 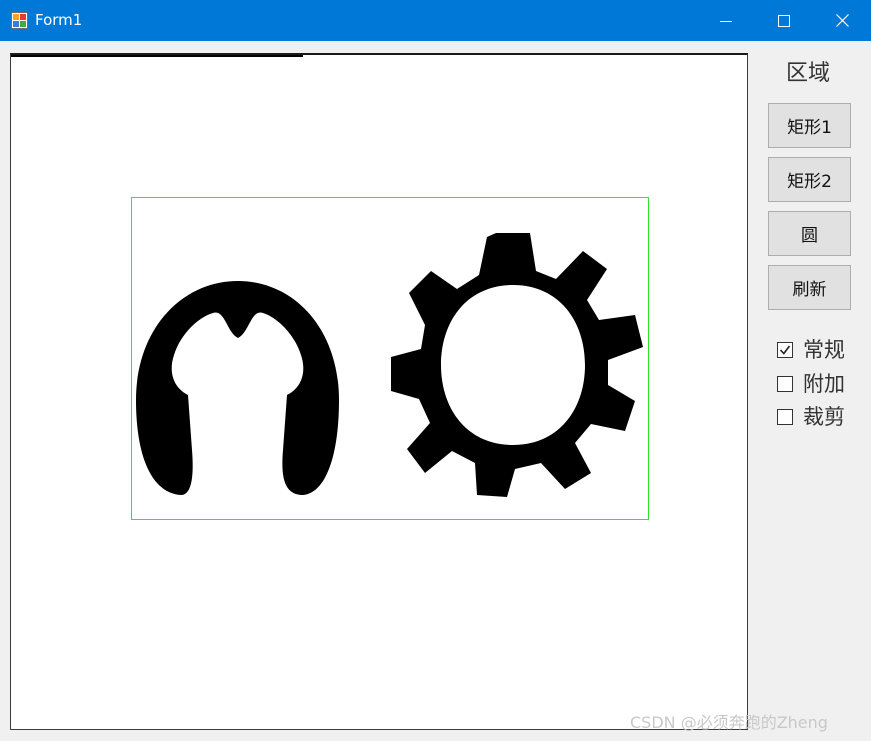 I want to click on window-title: Form1, so click(x=59, y=20).